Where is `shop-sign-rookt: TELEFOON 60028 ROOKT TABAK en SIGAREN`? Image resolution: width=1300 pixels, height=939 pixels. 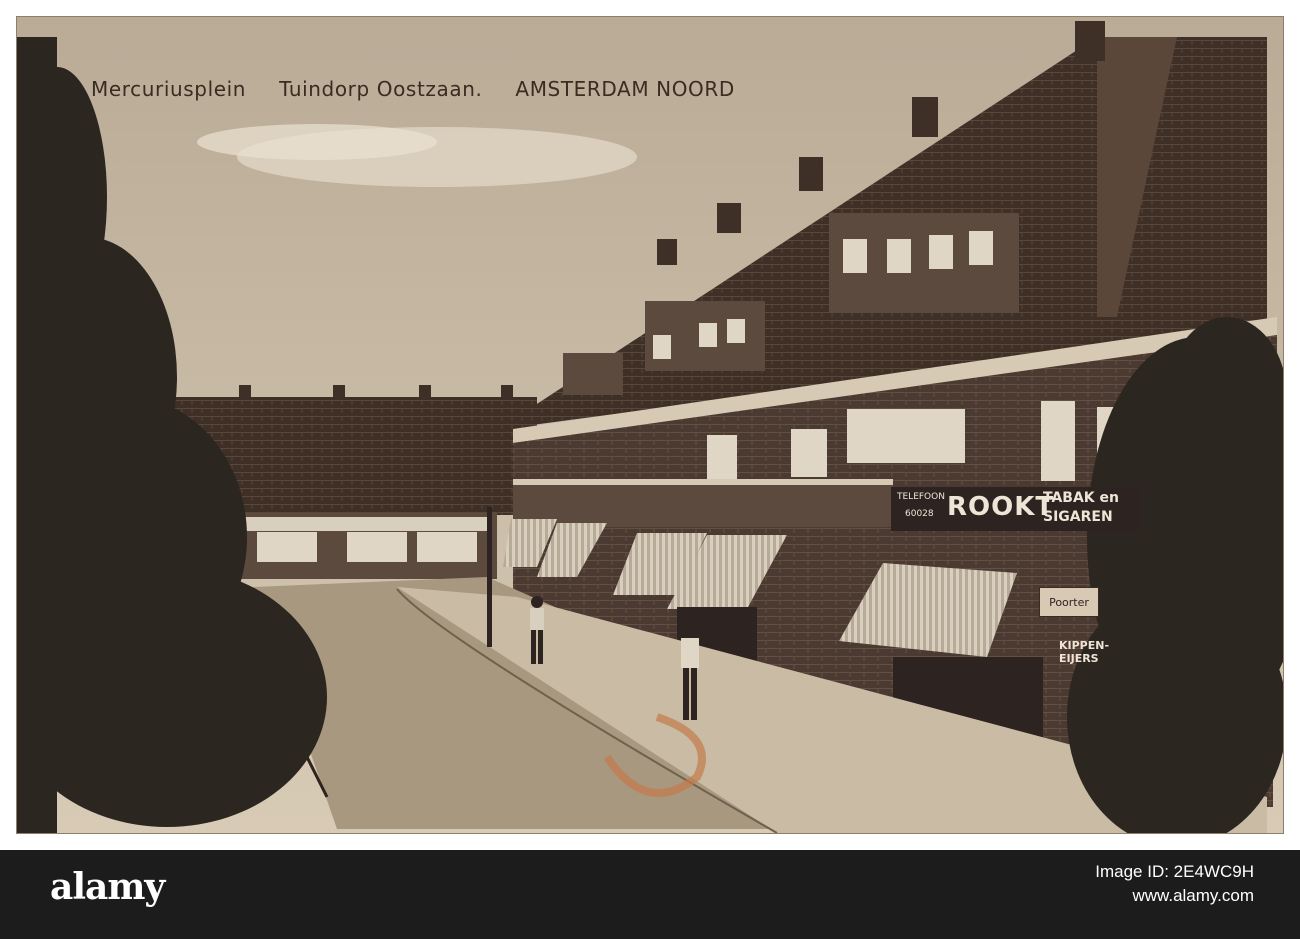
shop-sign-rookt: TELEFOON 60028 ROOKT TABAK en SIGAREN is located at coordinates (1015, 509).